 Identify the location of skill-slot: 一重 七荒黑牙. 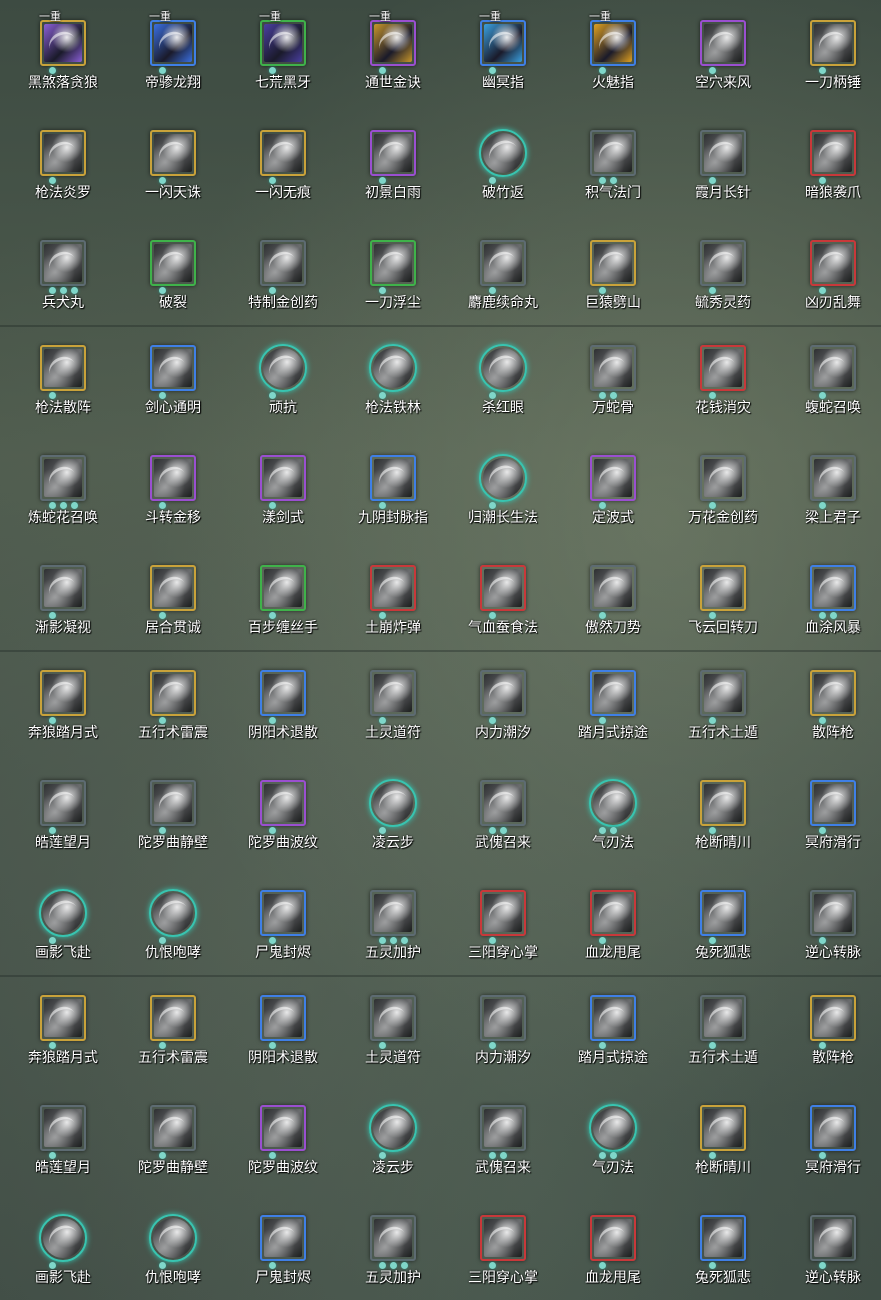
(283, 65).